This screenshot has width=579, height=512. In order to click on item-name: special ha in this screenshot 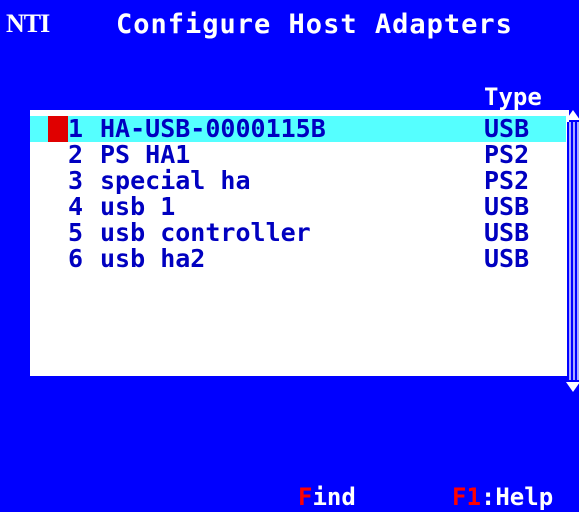, I will do `click(175, 180)`.